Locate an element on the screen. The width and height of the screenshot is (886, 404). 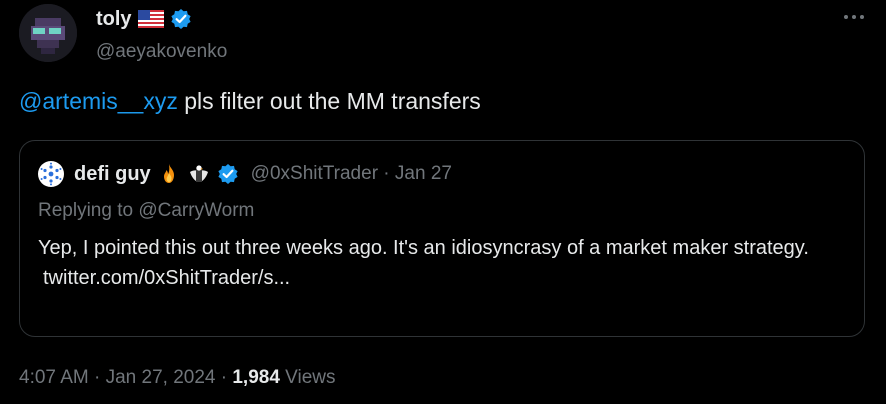
quote-handle-date: @0xShitTrader · Jan 27 is located at coordinates (351, 173).